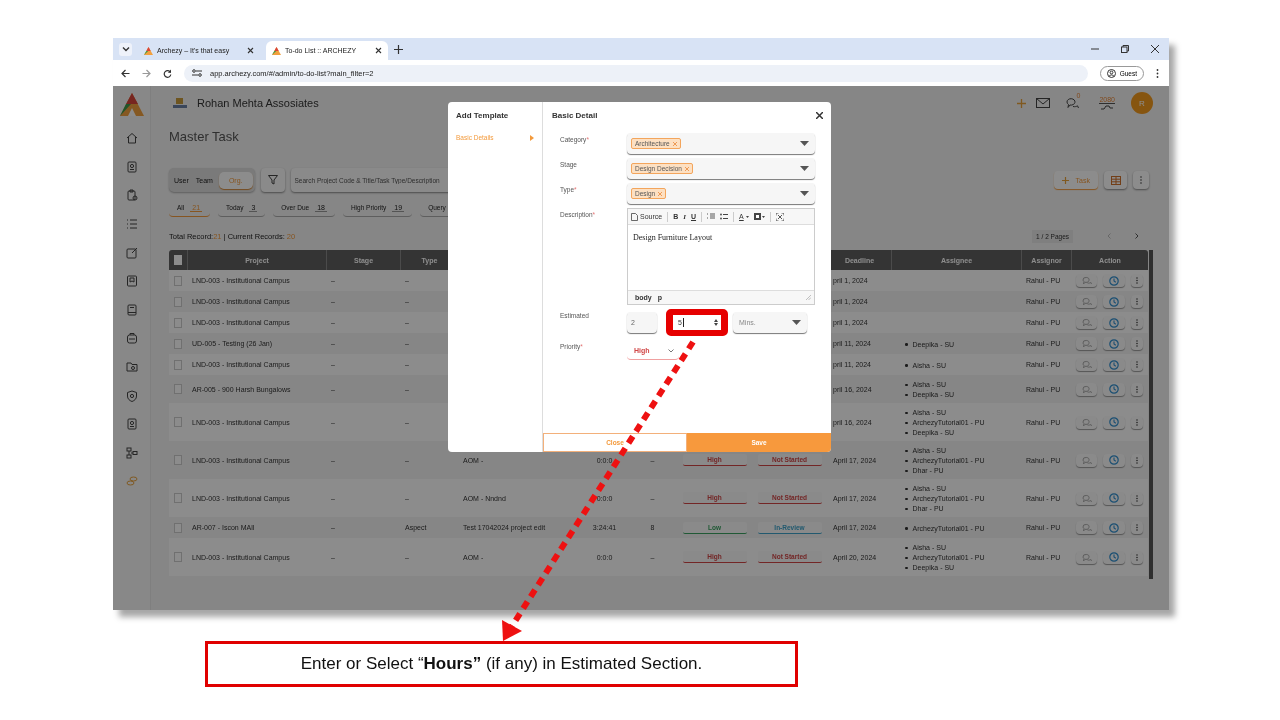 The width and height of the screenshot is (1280, 720). What do you see at coordinates (759, 216) in the screenshot?
I see `background-color-icon` at bounding box center [759, 216].